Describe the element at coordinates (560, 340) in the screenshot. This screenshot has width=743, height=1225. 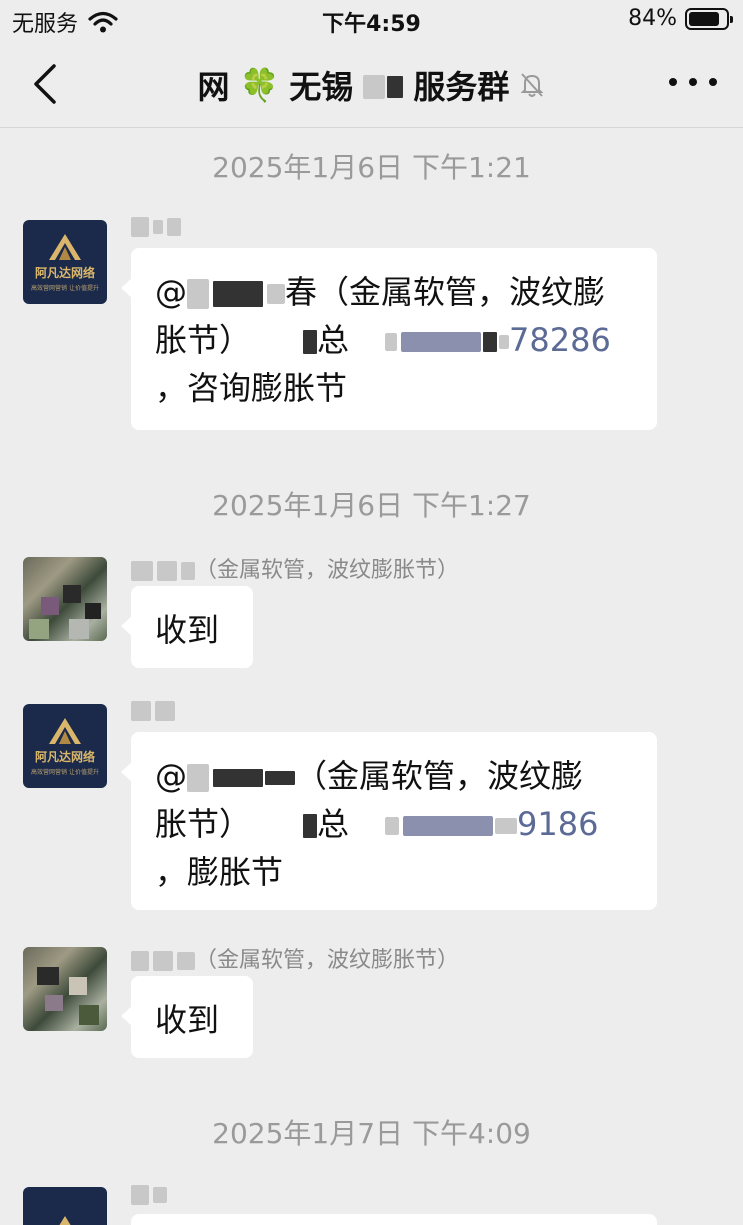
I see `phone-link: 78286` at that location.